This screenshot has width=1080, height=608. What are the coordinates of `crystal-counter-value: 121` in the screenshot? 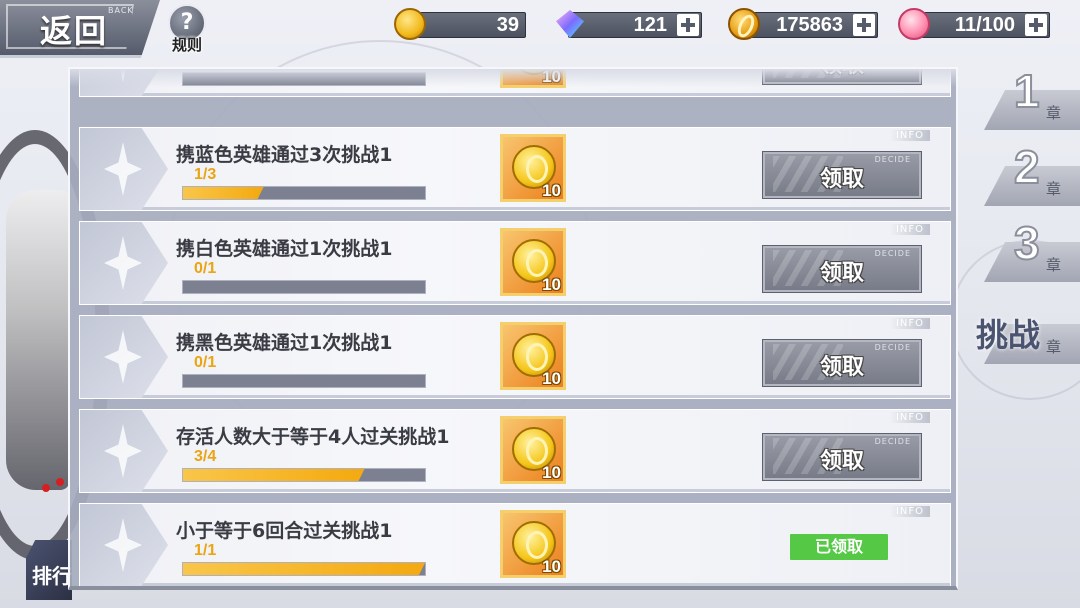 It's located at (650, 25).